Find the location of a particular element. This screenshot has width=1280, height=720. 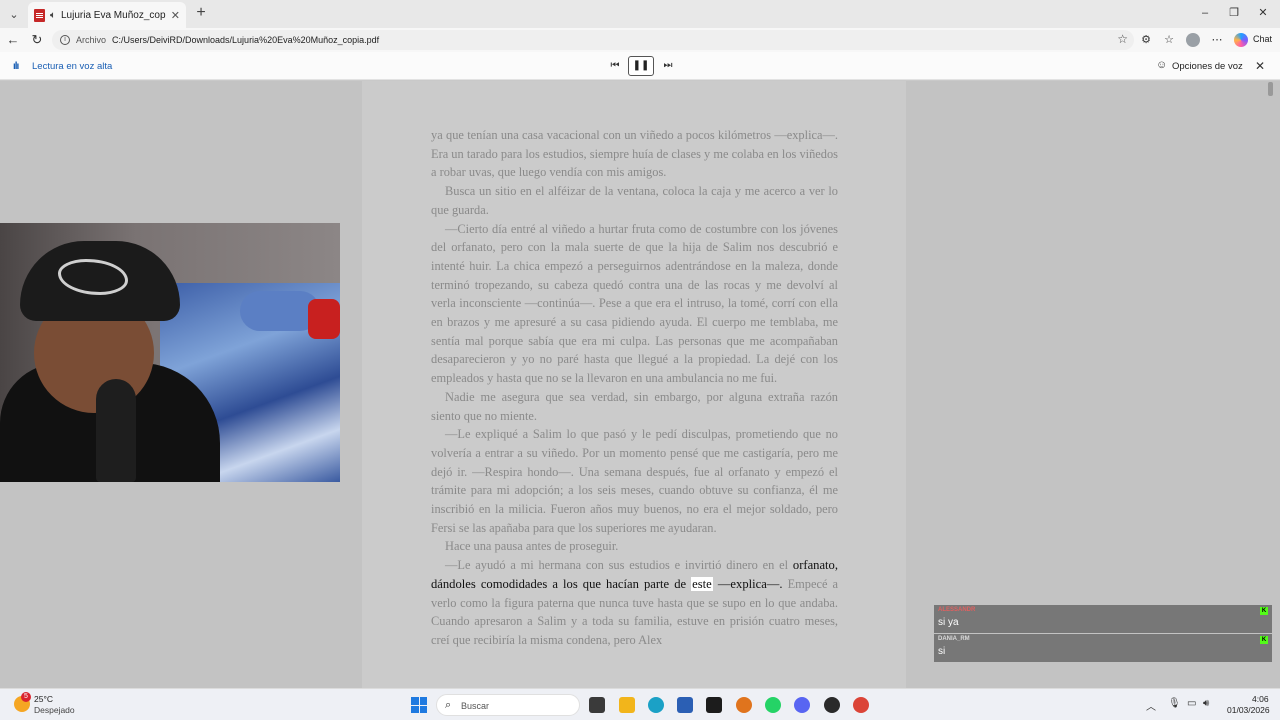

edge-icon is located at coordinates (656, 705).